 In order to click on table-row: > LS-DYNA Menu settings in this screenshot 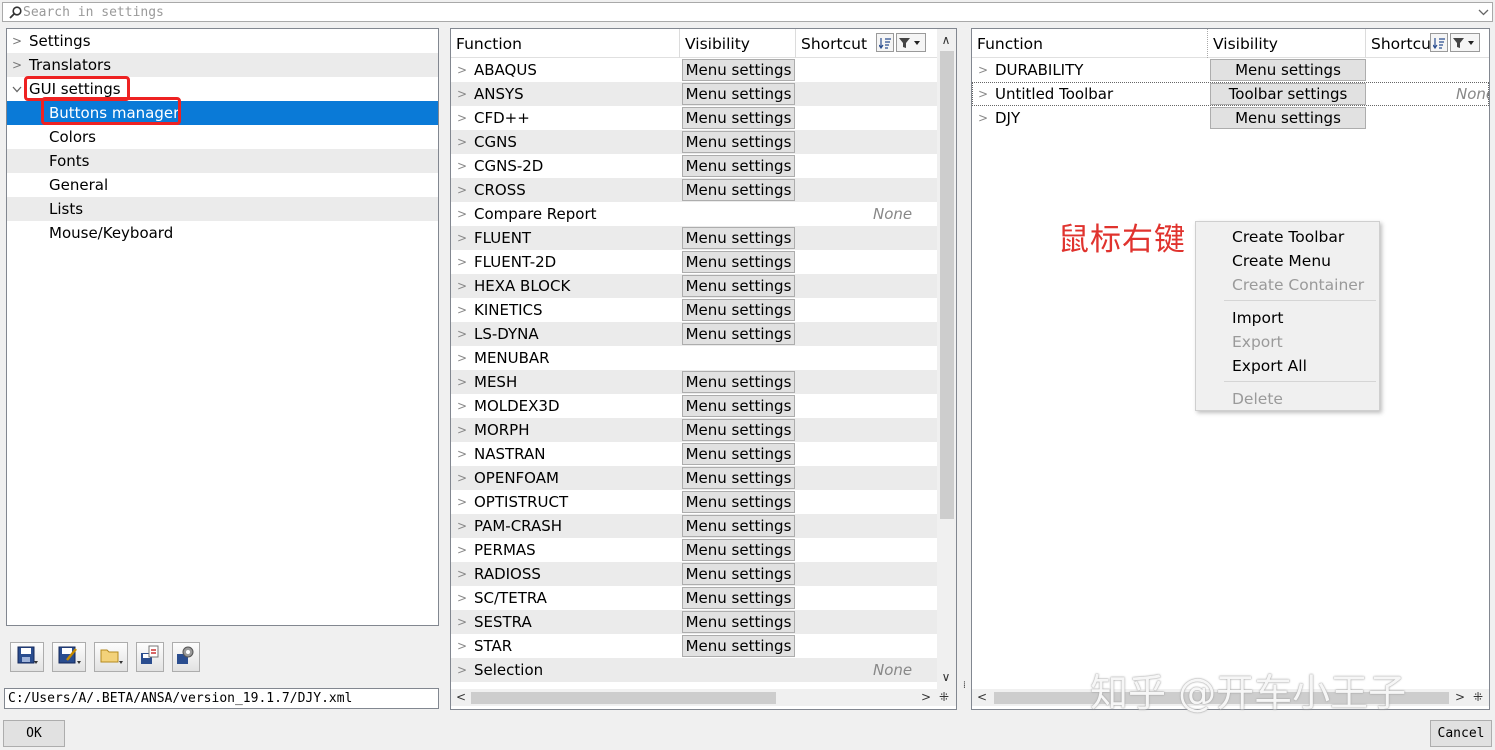, I will do `click(703, 334)`.